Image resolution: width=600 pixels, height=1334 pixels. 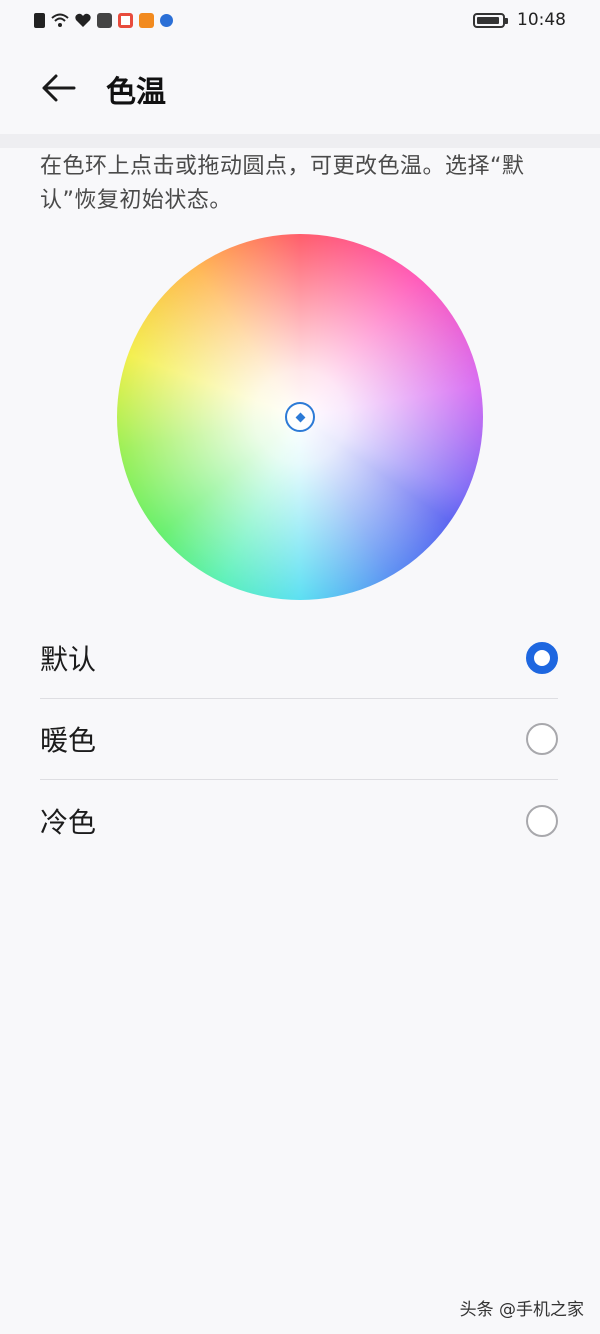 I want to click on back-button, so click(x=58, y=88).